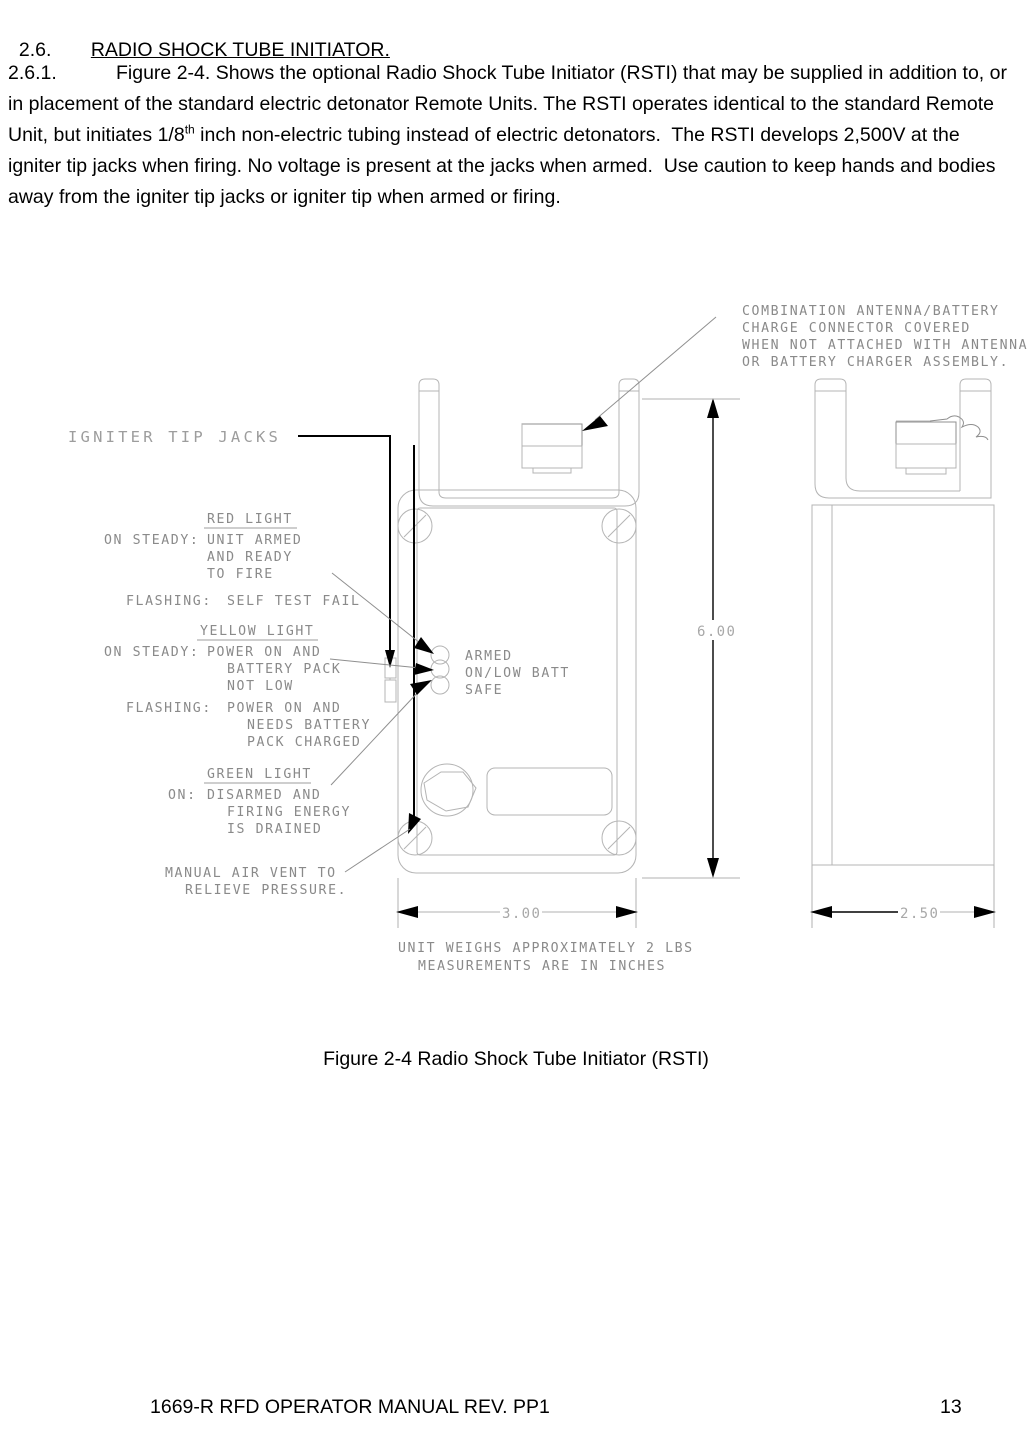 The image size is (1032, 1438). What do you see at coordinates (260, 686) in the screenshot?
I see `yellow-on-steady-line3: NOT LOW` at bounding box center [260, 686].